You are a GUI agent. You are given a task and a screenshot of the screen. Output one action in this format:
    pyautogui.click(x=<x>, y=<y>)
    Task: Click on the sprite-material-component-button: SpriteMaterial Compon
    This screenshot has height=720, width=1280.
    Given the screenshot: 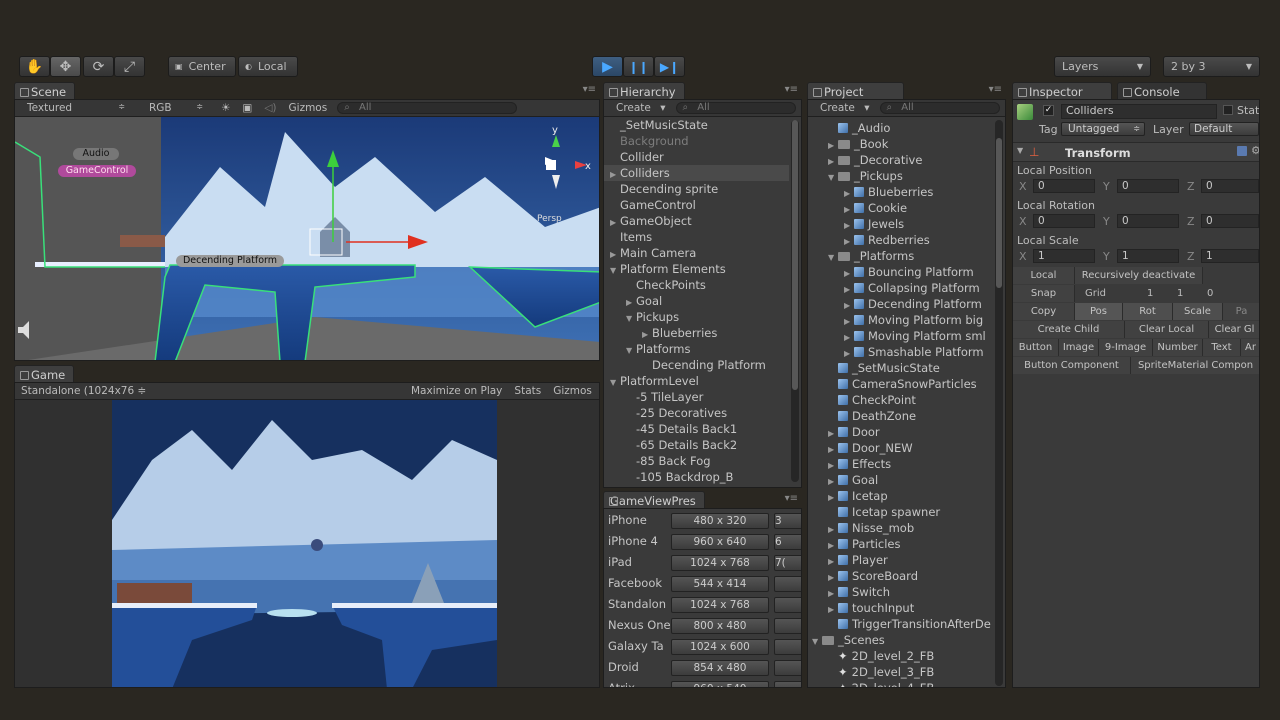 What is the action you would take?
    pyautogui.click(x=1195, y=365)
    